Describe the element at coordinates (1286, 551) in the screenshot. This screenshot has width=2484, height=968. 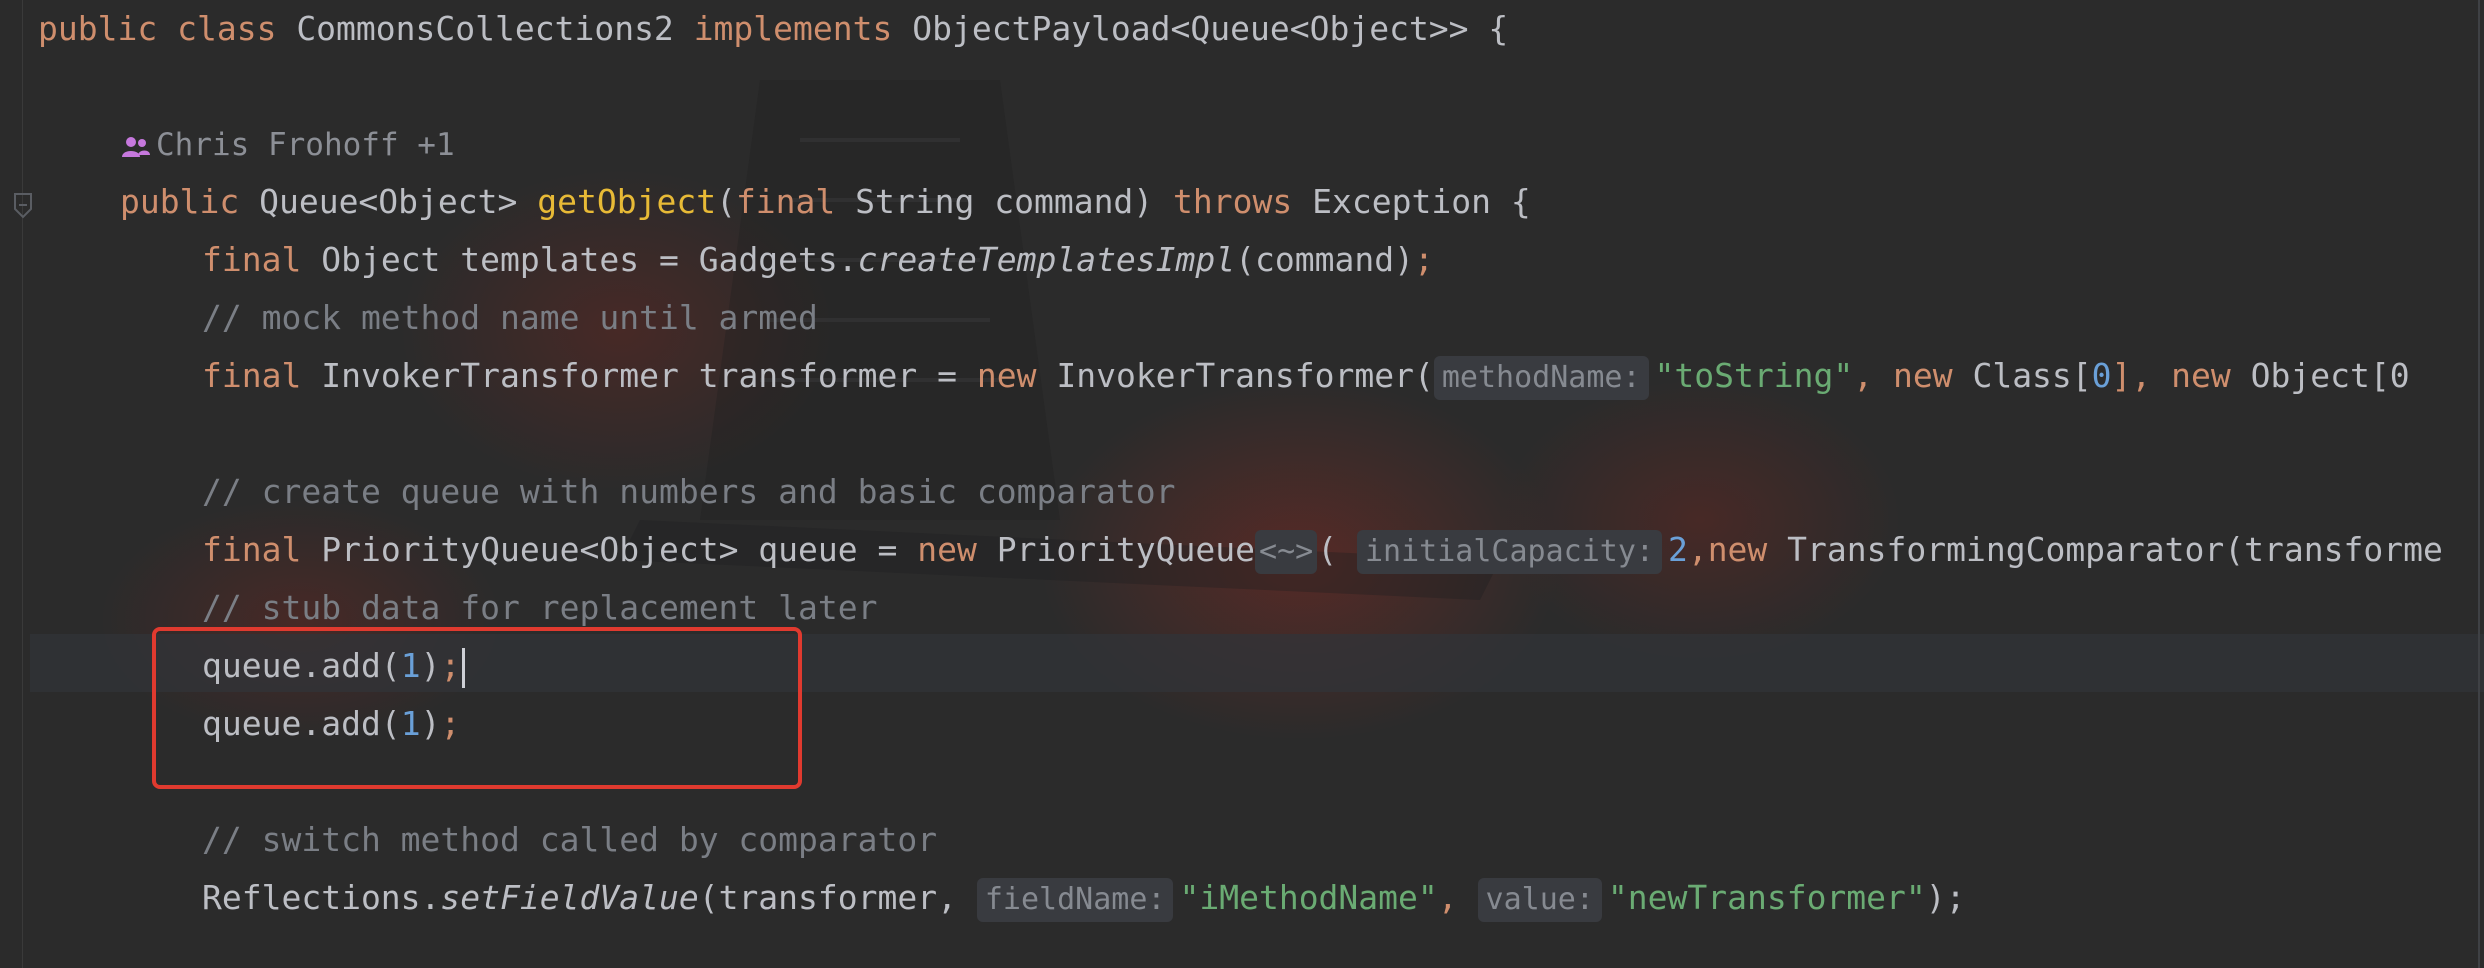
I see `diamond-fold: <~>` at that location.